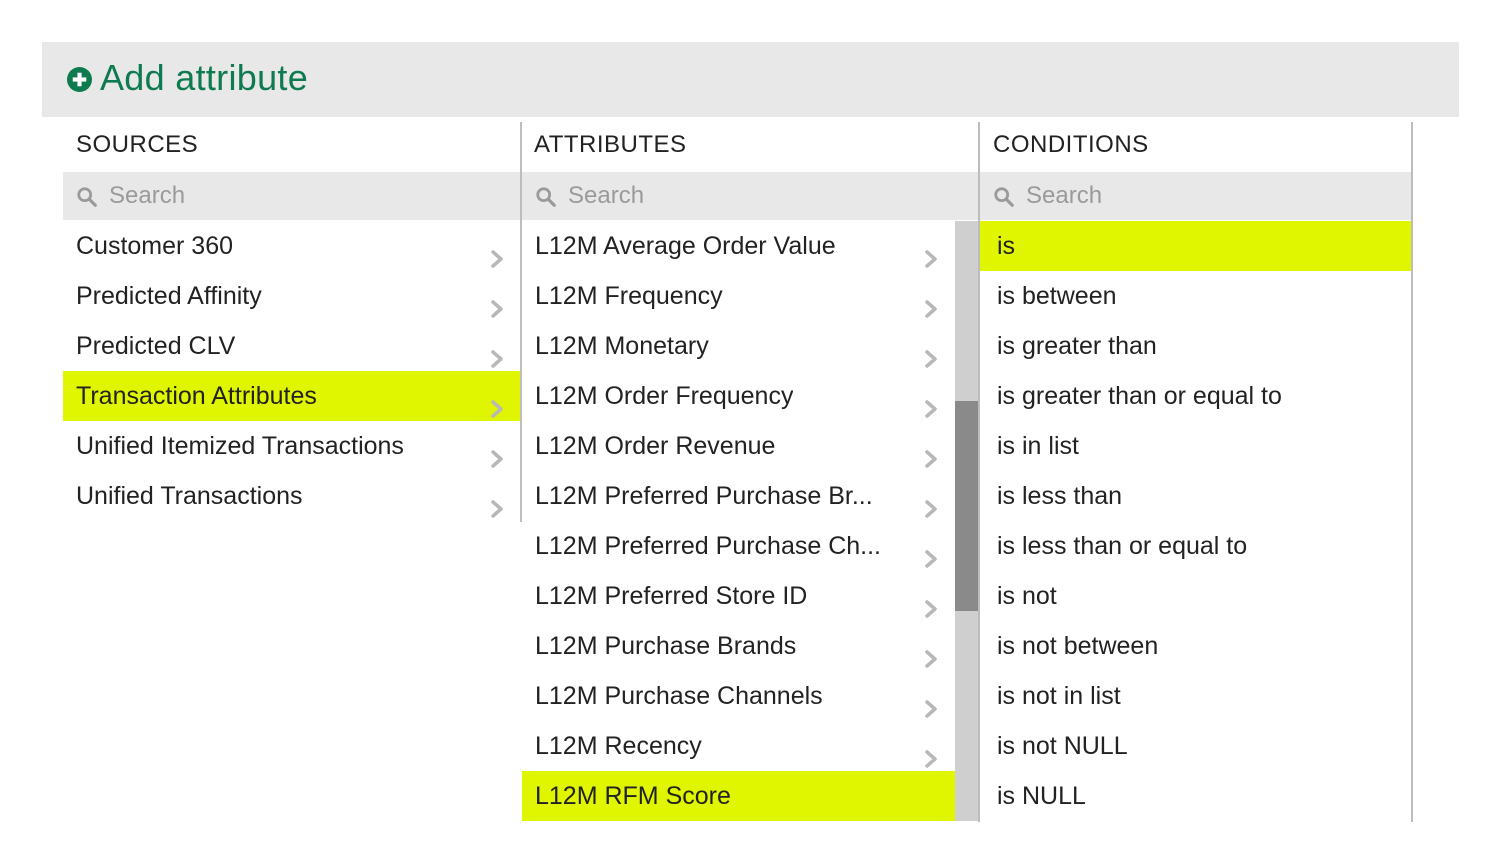  Describe the element at coordinates (1196, 346) in the screenshot. I see `conditions-list-item: is greater than` at that location.